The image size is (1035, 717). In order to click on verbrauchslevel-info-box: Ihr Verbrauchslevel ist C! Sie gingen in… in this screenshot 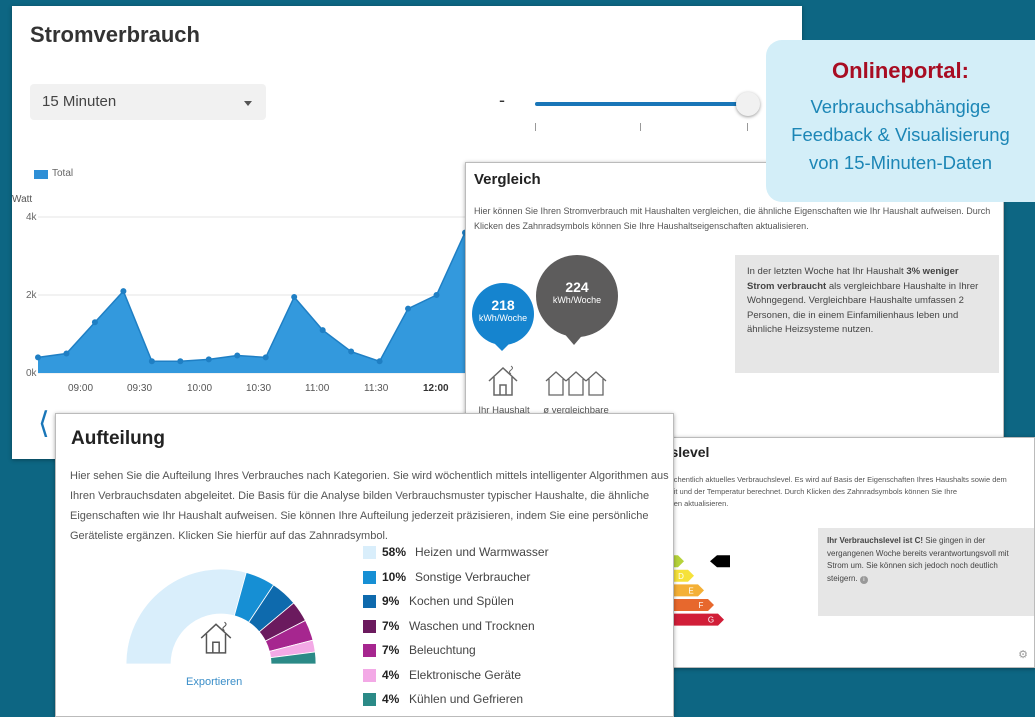, I will do `click(926, 572)`.